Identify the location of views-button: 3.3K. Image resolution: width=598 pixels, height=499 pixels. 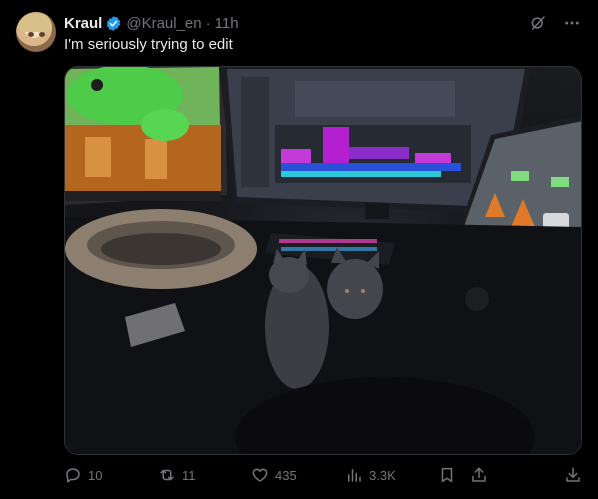
(370, 475).